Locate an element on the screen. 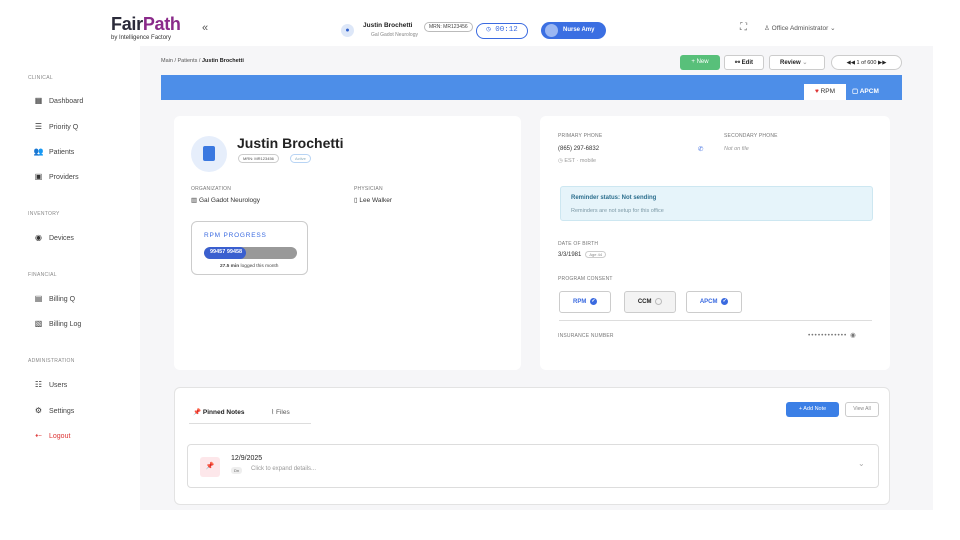 The height and width of the screenshot is (540, 960). header-patient-org: Gal Gadot Neurology is located at coordinates (394, 35).